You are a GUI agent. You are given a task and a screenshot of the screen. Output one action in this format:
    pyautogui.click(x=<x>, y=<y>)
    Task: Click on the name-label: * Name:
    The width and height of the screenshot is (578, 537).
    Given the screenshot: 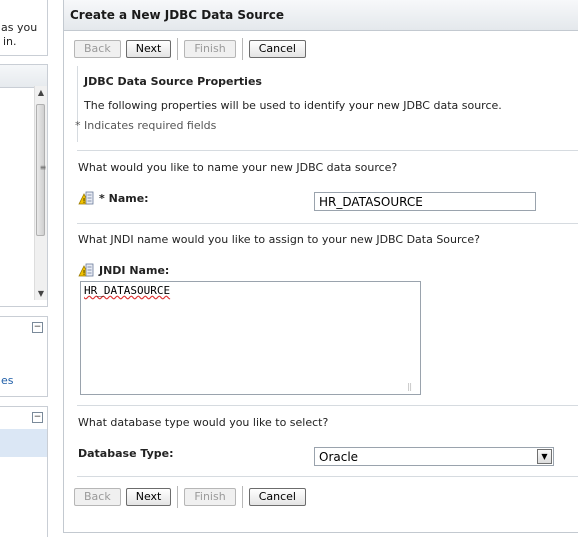 What is the action you would take?
    pyautogui.click(x=124, y=198)
    